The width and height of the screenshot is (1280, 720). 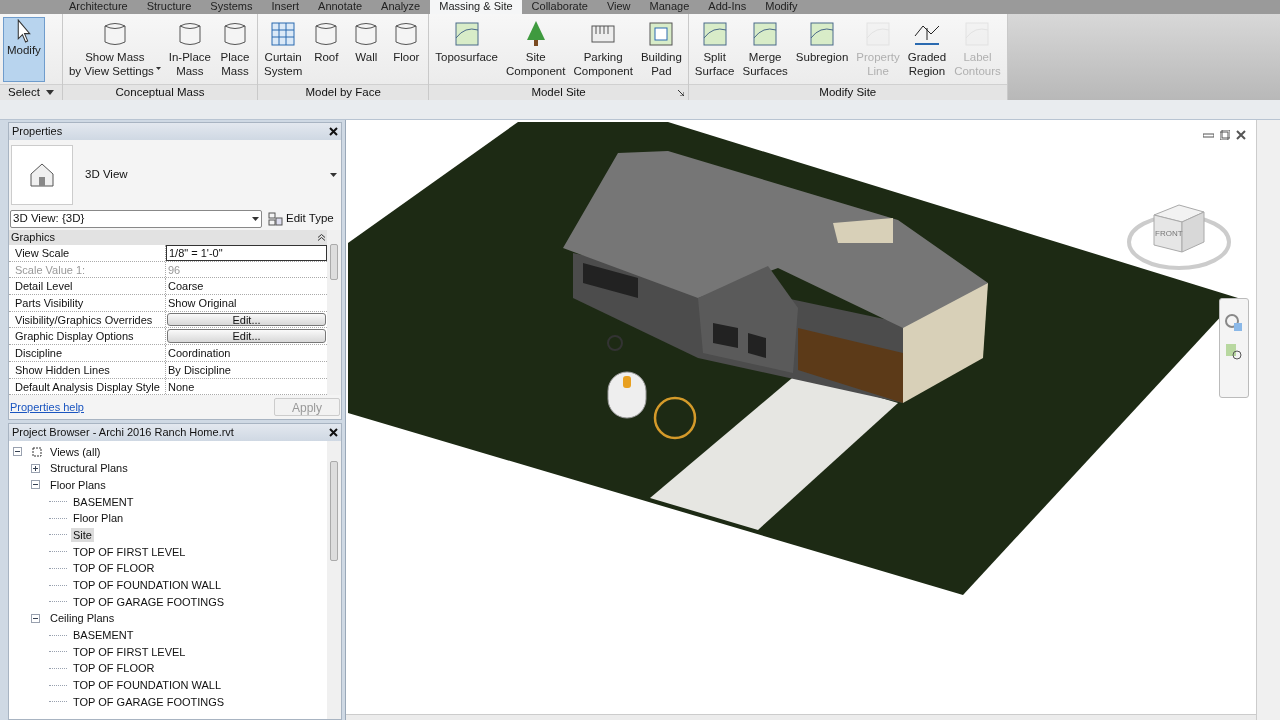 I want to click on ribbon-tab: Massing & Site, so click(x=476, y=7).